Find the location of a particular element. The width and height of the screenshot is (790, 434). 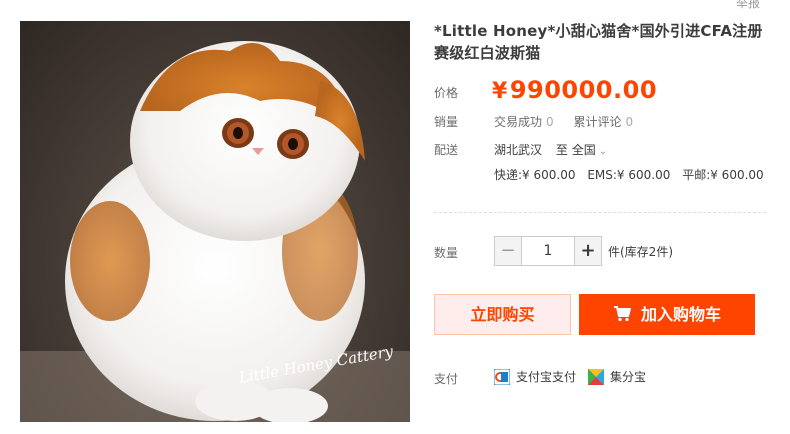

product-title: *Little Honey*小甜心猫舍*国外引进CFA注册赛级红白波斯猫 is located at coordinates (598, 42).